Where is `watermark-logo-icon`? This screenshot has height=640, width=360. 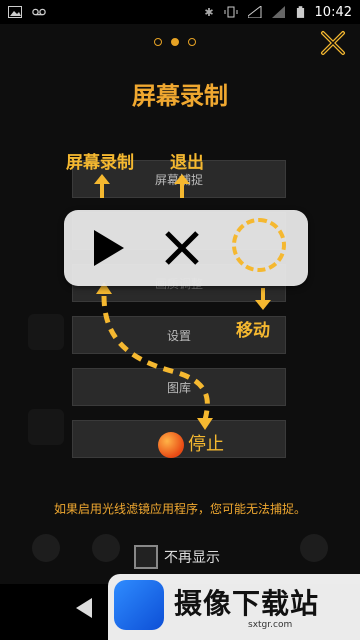
watermark-logo-icon is located at coordinates (139, 605).